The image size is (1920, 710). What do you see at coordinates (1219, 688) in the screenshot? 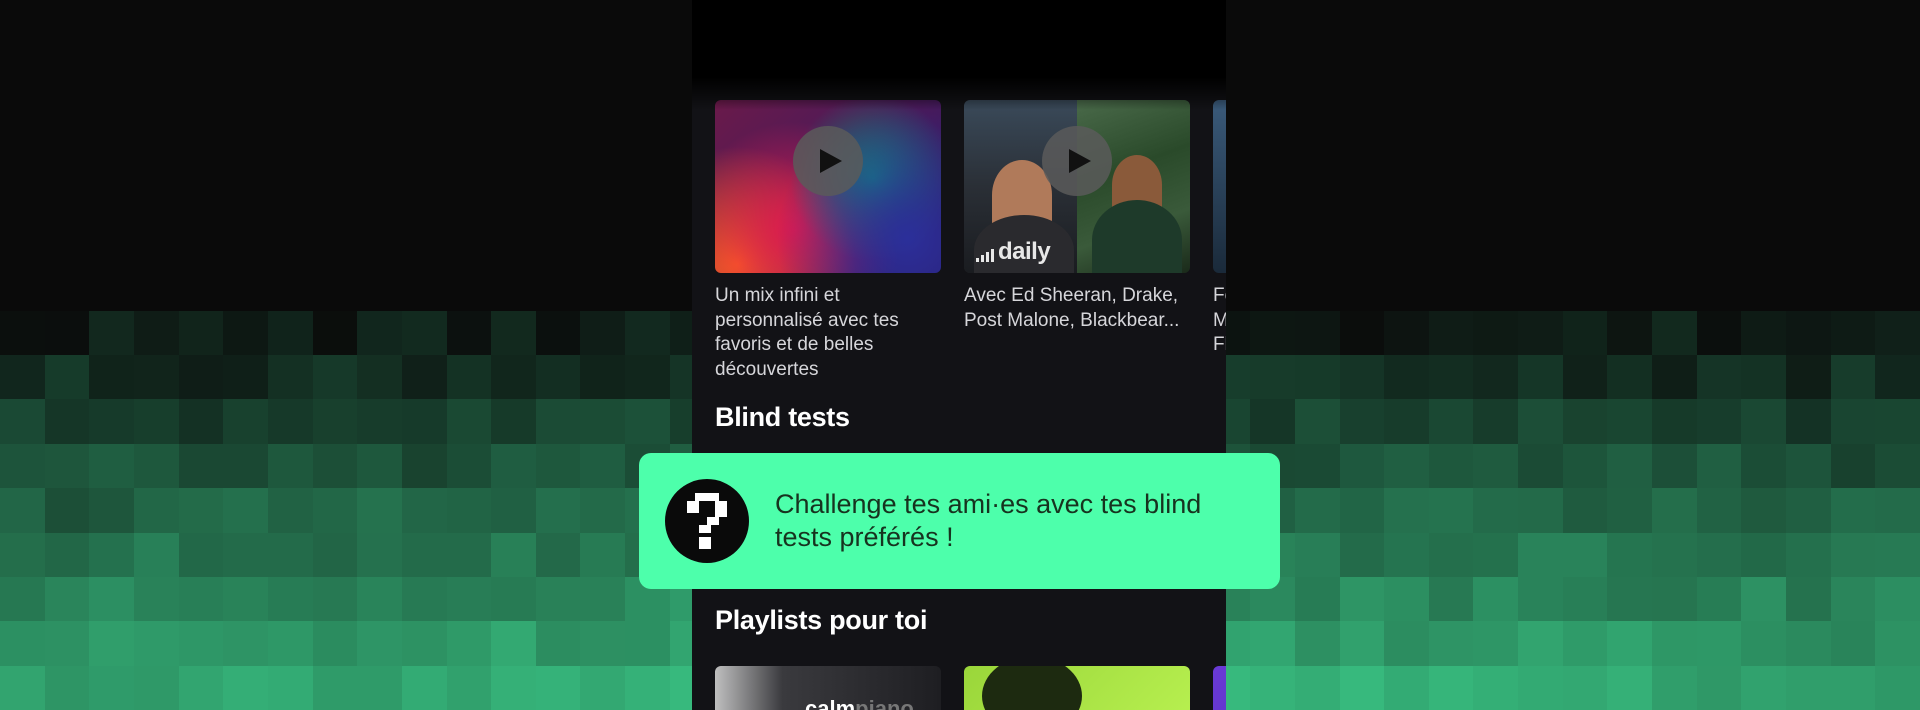
I see `playlist-purple` at bounding box center [1219, 688].